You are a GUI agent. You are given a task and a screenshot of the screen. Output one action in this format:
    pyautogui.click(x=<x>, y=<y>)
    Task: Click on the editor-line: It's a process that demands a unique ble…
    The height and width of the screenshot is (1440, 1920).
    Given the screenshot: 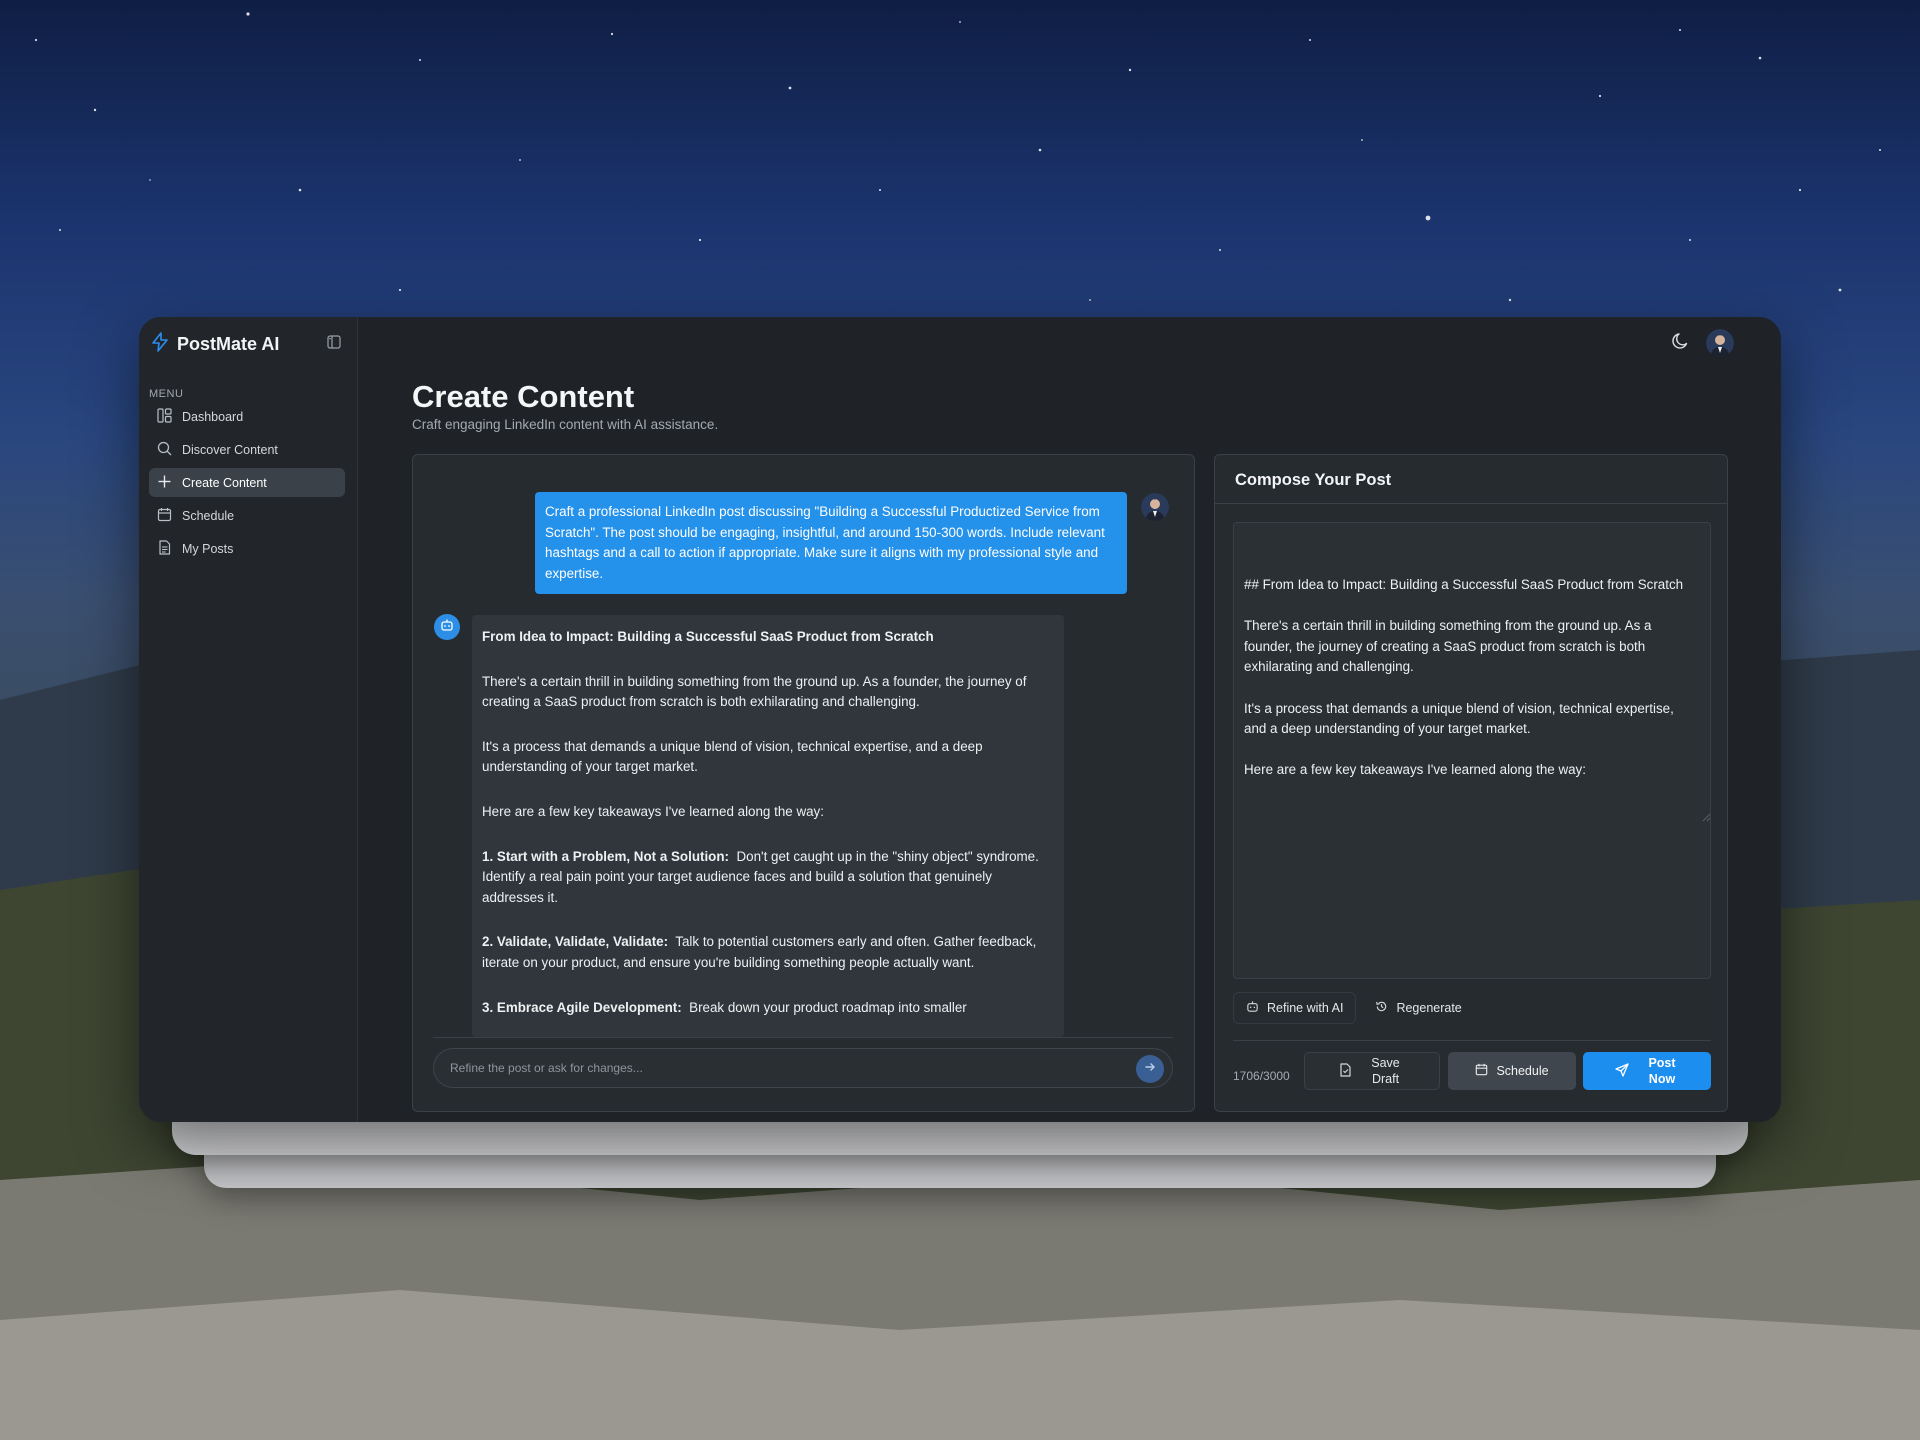 What is the action you would take?
    pyautogui.click(x=1459, y=718)
    